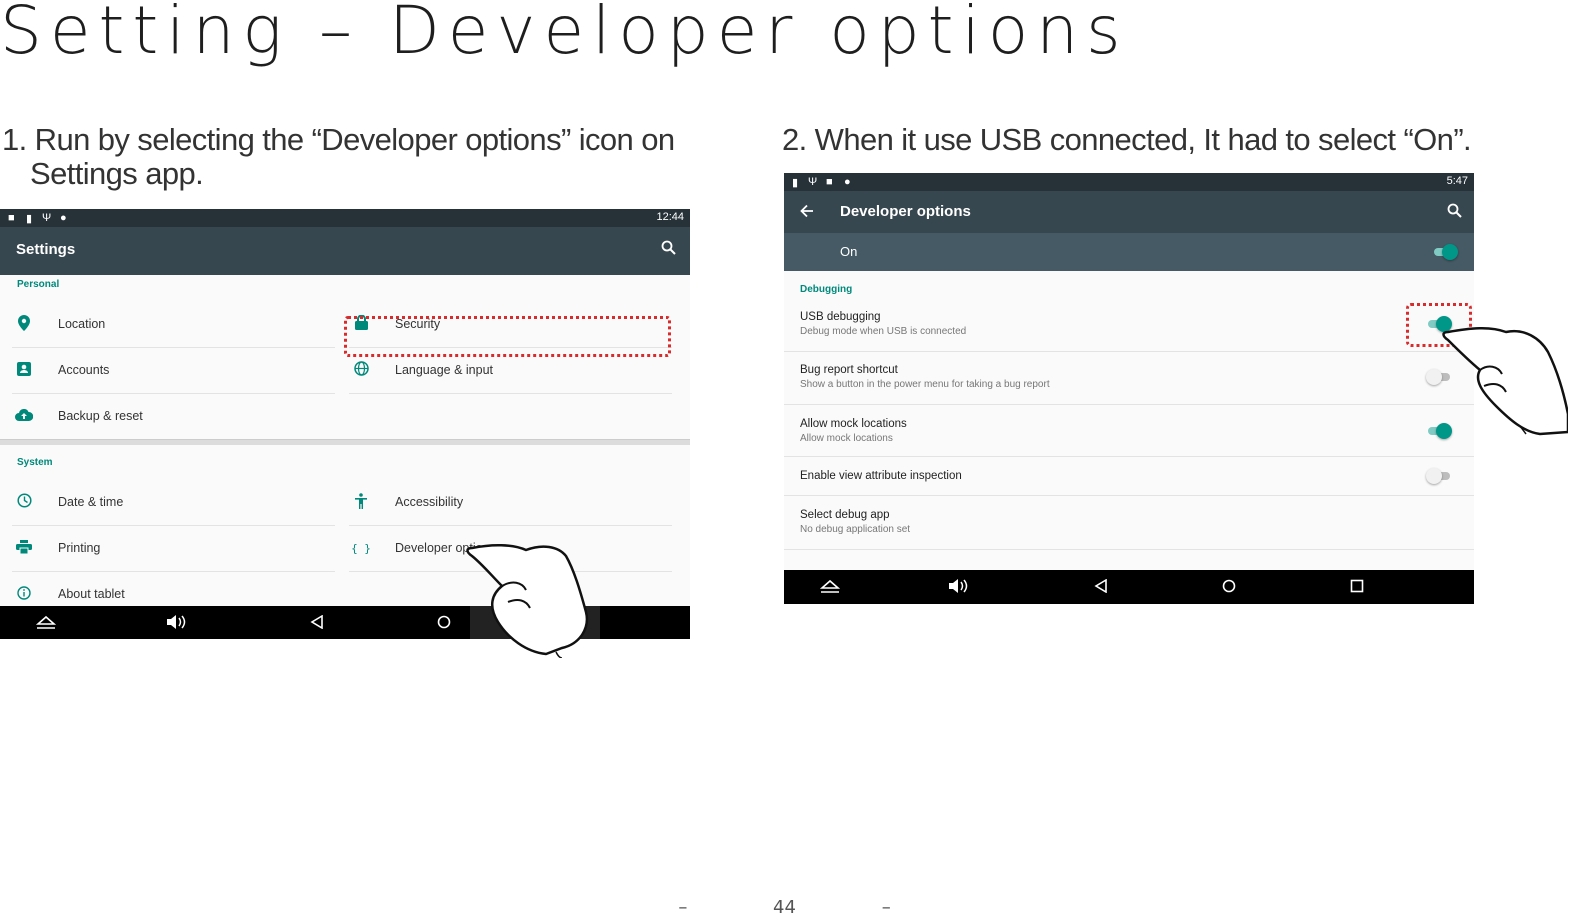 The width and height of the screenshot is (1569, 919). What do you see at coordinates (1129, 212) in the screenshot?
I see `developer-options-app-bar: Developer options` at bounding box center [1129, 212].